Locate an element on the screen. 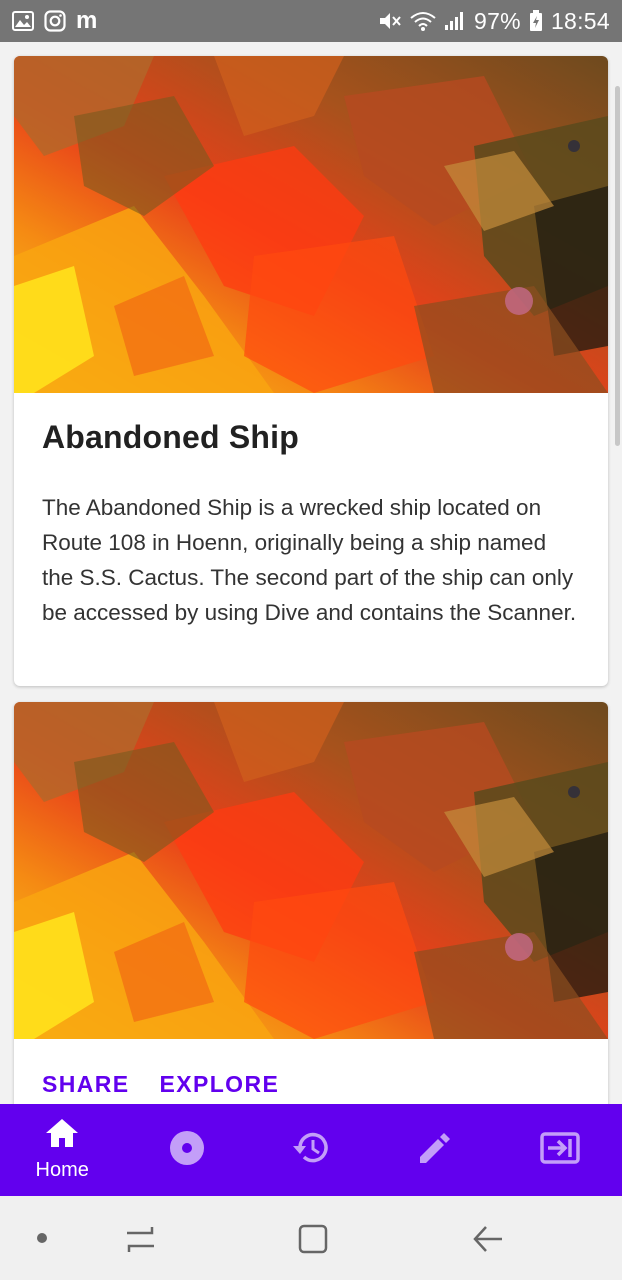  system-navigation-bar is located at coordinates (311, 1238).